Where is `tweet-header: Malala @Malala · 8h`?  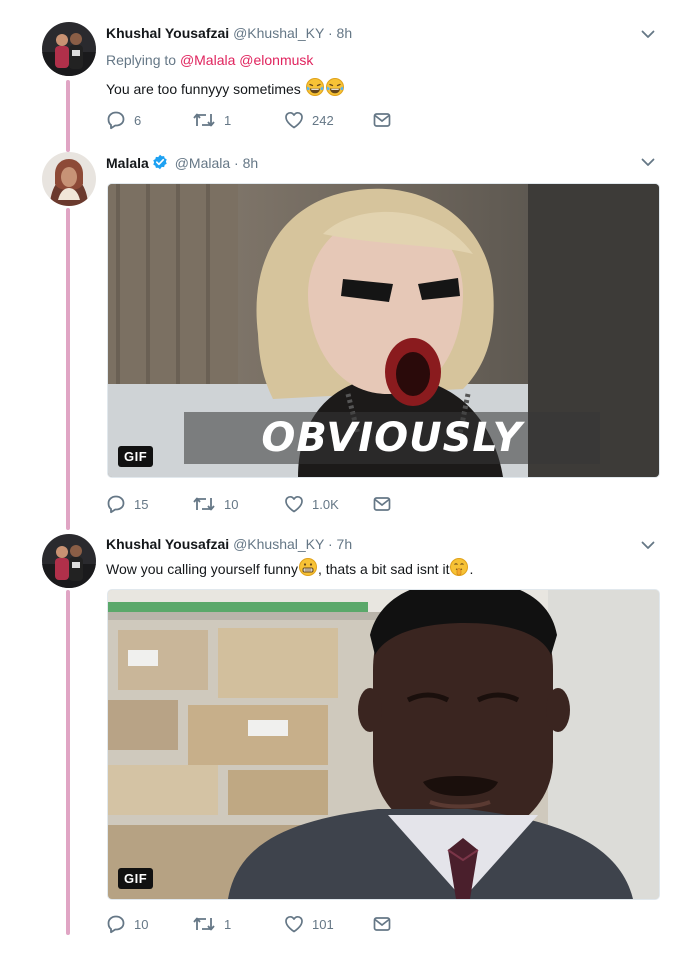 tweet-header: Malala @Malala · 8h is located at coordinates (182, 162).